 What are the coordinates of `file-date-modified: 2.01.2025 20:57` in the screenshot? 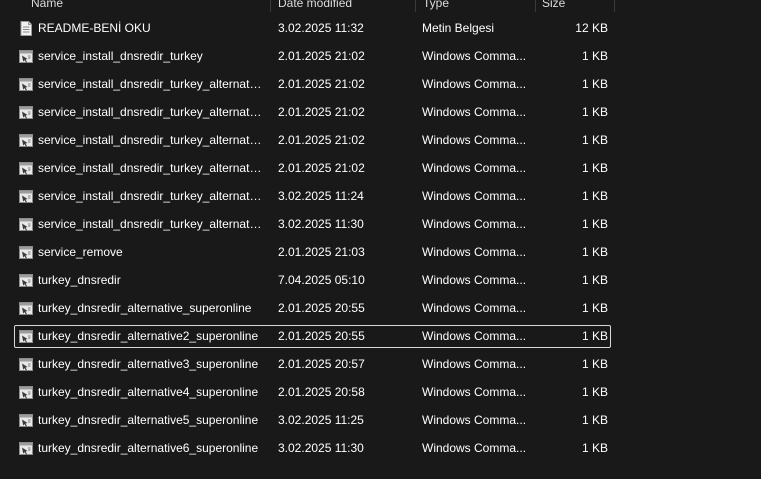 It's located at (321, 364).